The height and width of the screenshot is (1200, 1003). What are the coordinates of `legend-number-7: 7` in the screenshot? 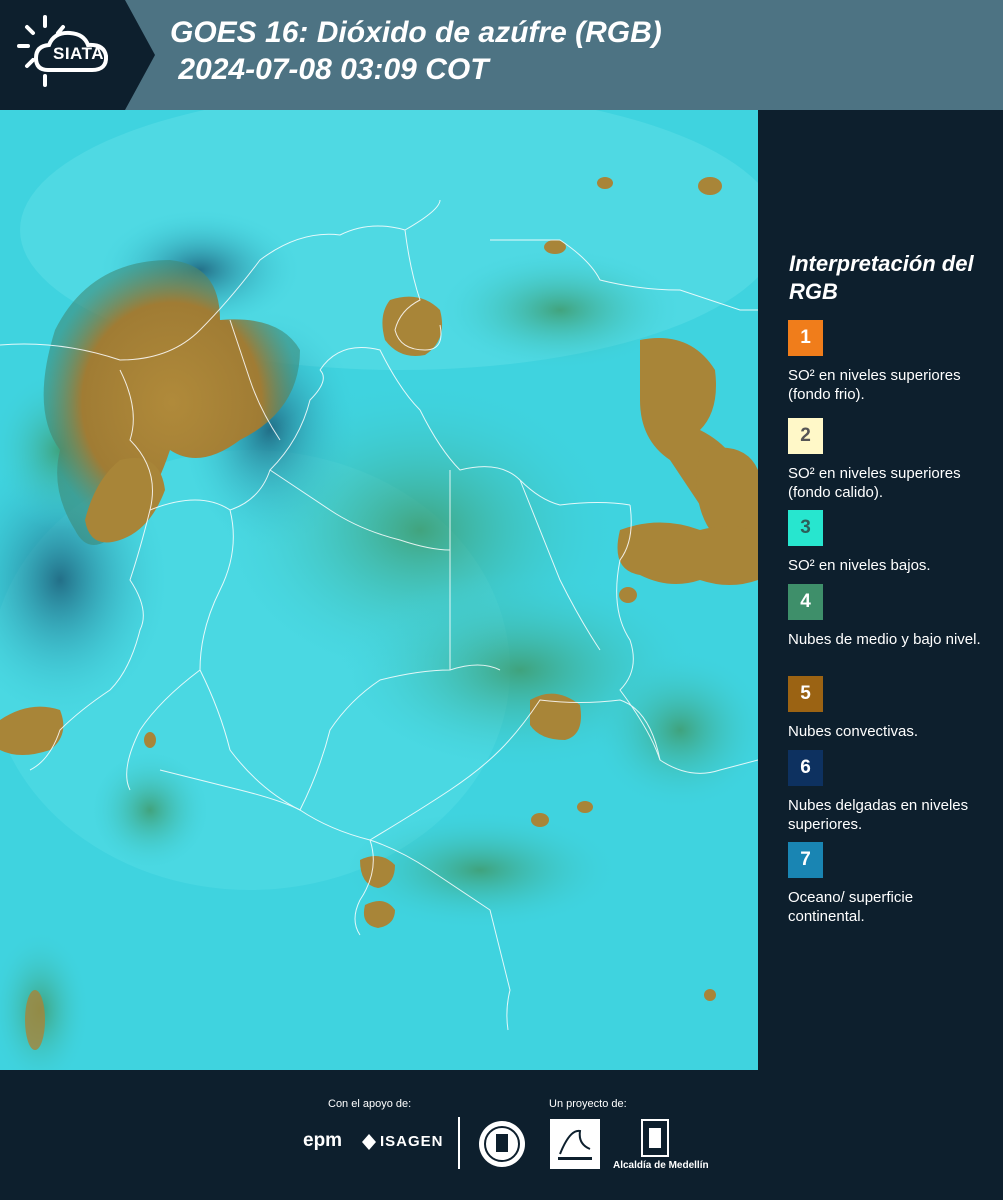 It's located at (805, 859).